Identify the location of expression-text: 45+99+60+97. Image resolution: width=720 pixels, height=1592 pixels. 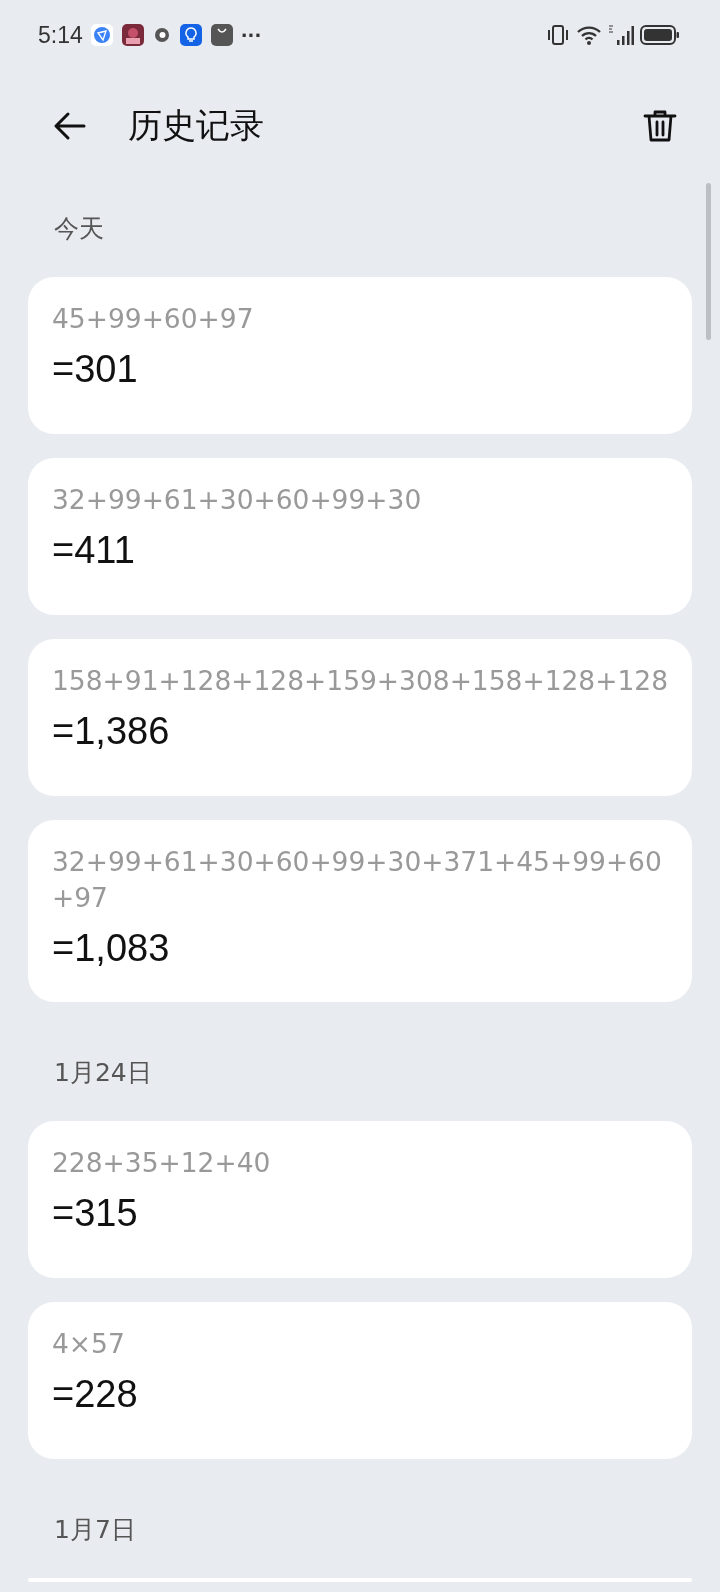
(153, 319).